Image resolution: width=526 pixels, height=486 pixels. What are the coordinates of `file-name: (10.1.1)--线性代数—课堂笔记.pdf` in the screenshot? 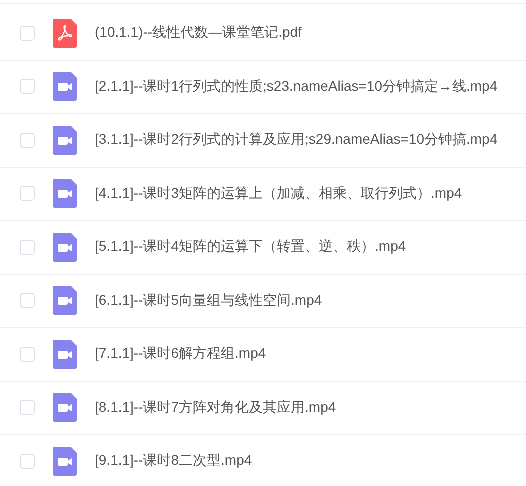 It's located at (198, 33).